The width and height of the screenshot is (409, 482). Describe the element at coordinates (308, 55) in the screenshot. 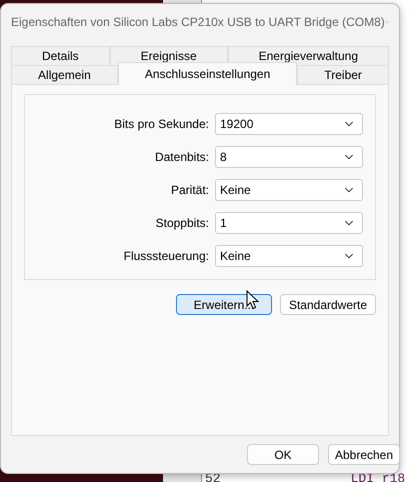

I see `tab: Energieverwaltung` at that location.